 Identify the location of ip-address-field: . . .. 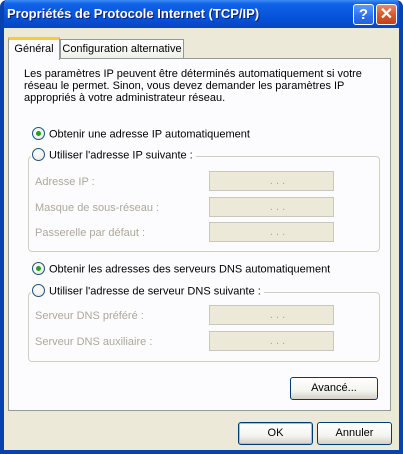
(271, 181).